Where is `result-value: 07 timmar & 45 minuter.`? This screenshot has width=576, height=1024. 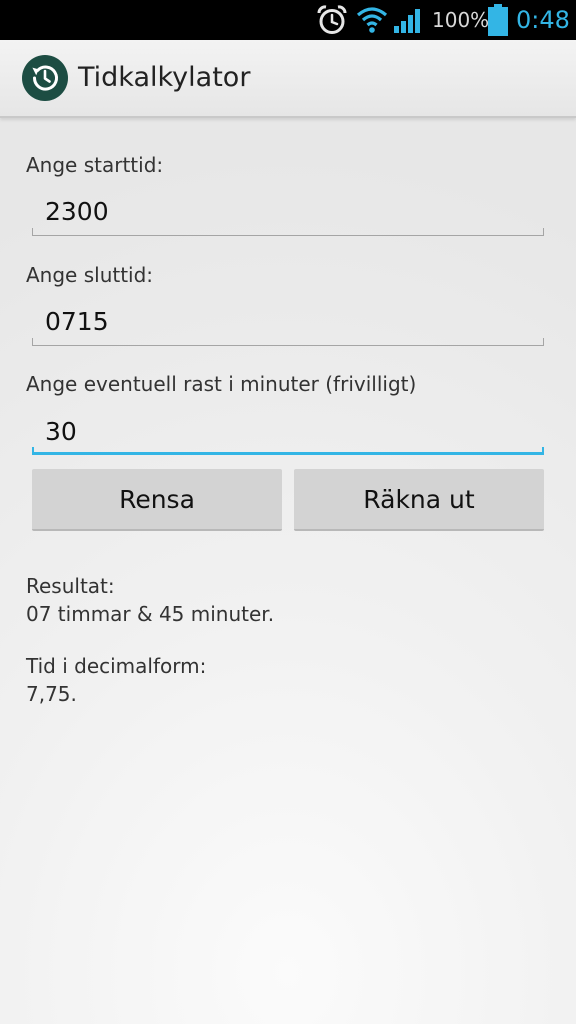
result-value: 07 timmar & 45 minuter. is located at coordinates (150, 614).